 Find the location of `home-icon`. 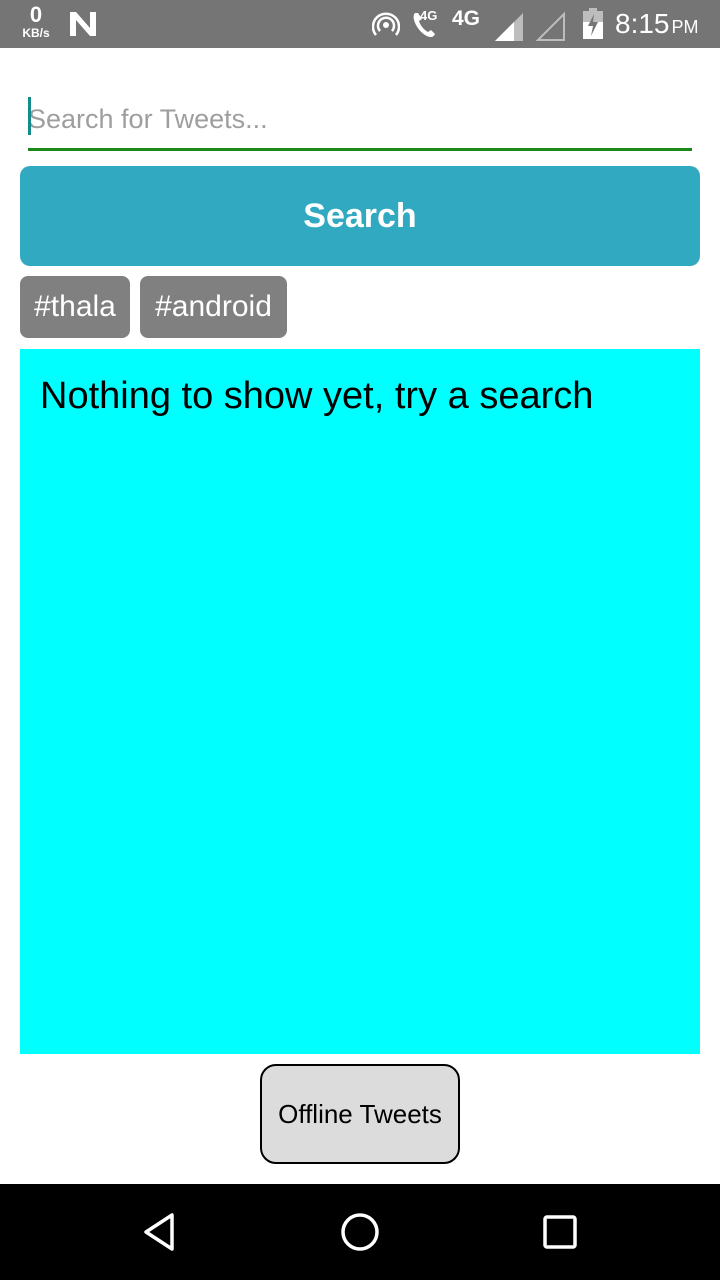

home-icon is located at coordinates (360, 1232).